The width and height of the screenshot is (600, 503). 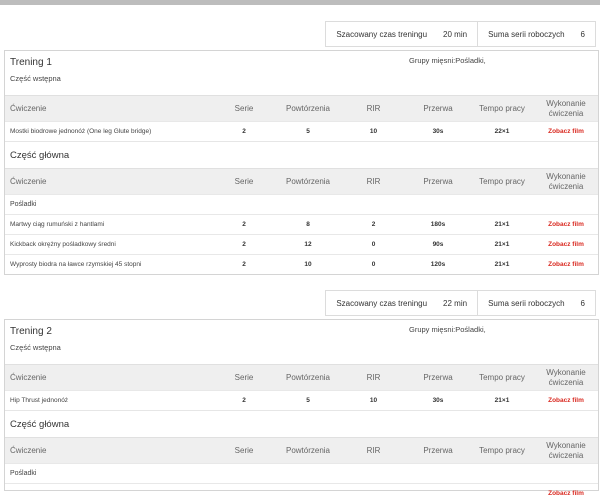 What do you see at coordinates (308, 224) in the screenshot?
I see `reps-value: 8` at bounding box center [308, 224].